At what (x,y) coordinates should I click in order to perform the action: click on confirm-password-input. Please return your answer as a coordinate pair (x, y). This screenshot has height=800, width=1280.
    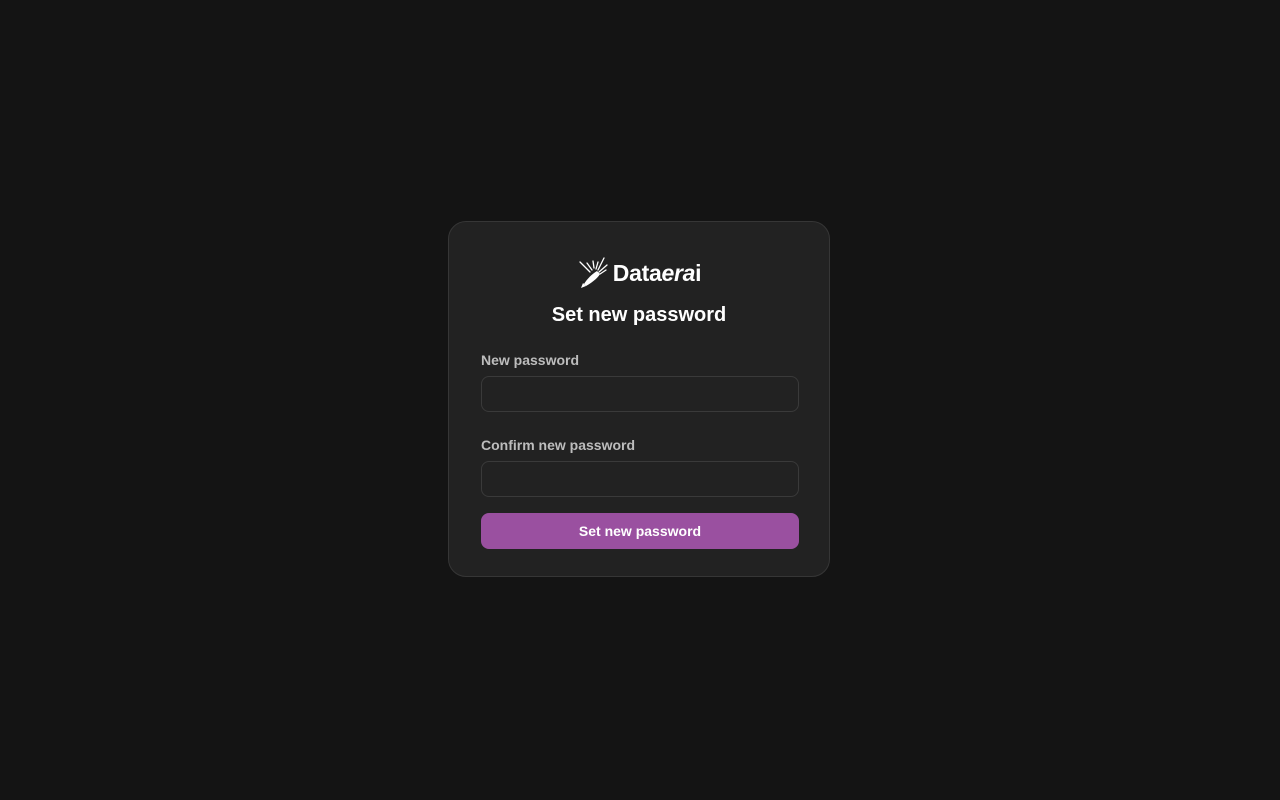
    Looking at the image, I should click on (640, 479).